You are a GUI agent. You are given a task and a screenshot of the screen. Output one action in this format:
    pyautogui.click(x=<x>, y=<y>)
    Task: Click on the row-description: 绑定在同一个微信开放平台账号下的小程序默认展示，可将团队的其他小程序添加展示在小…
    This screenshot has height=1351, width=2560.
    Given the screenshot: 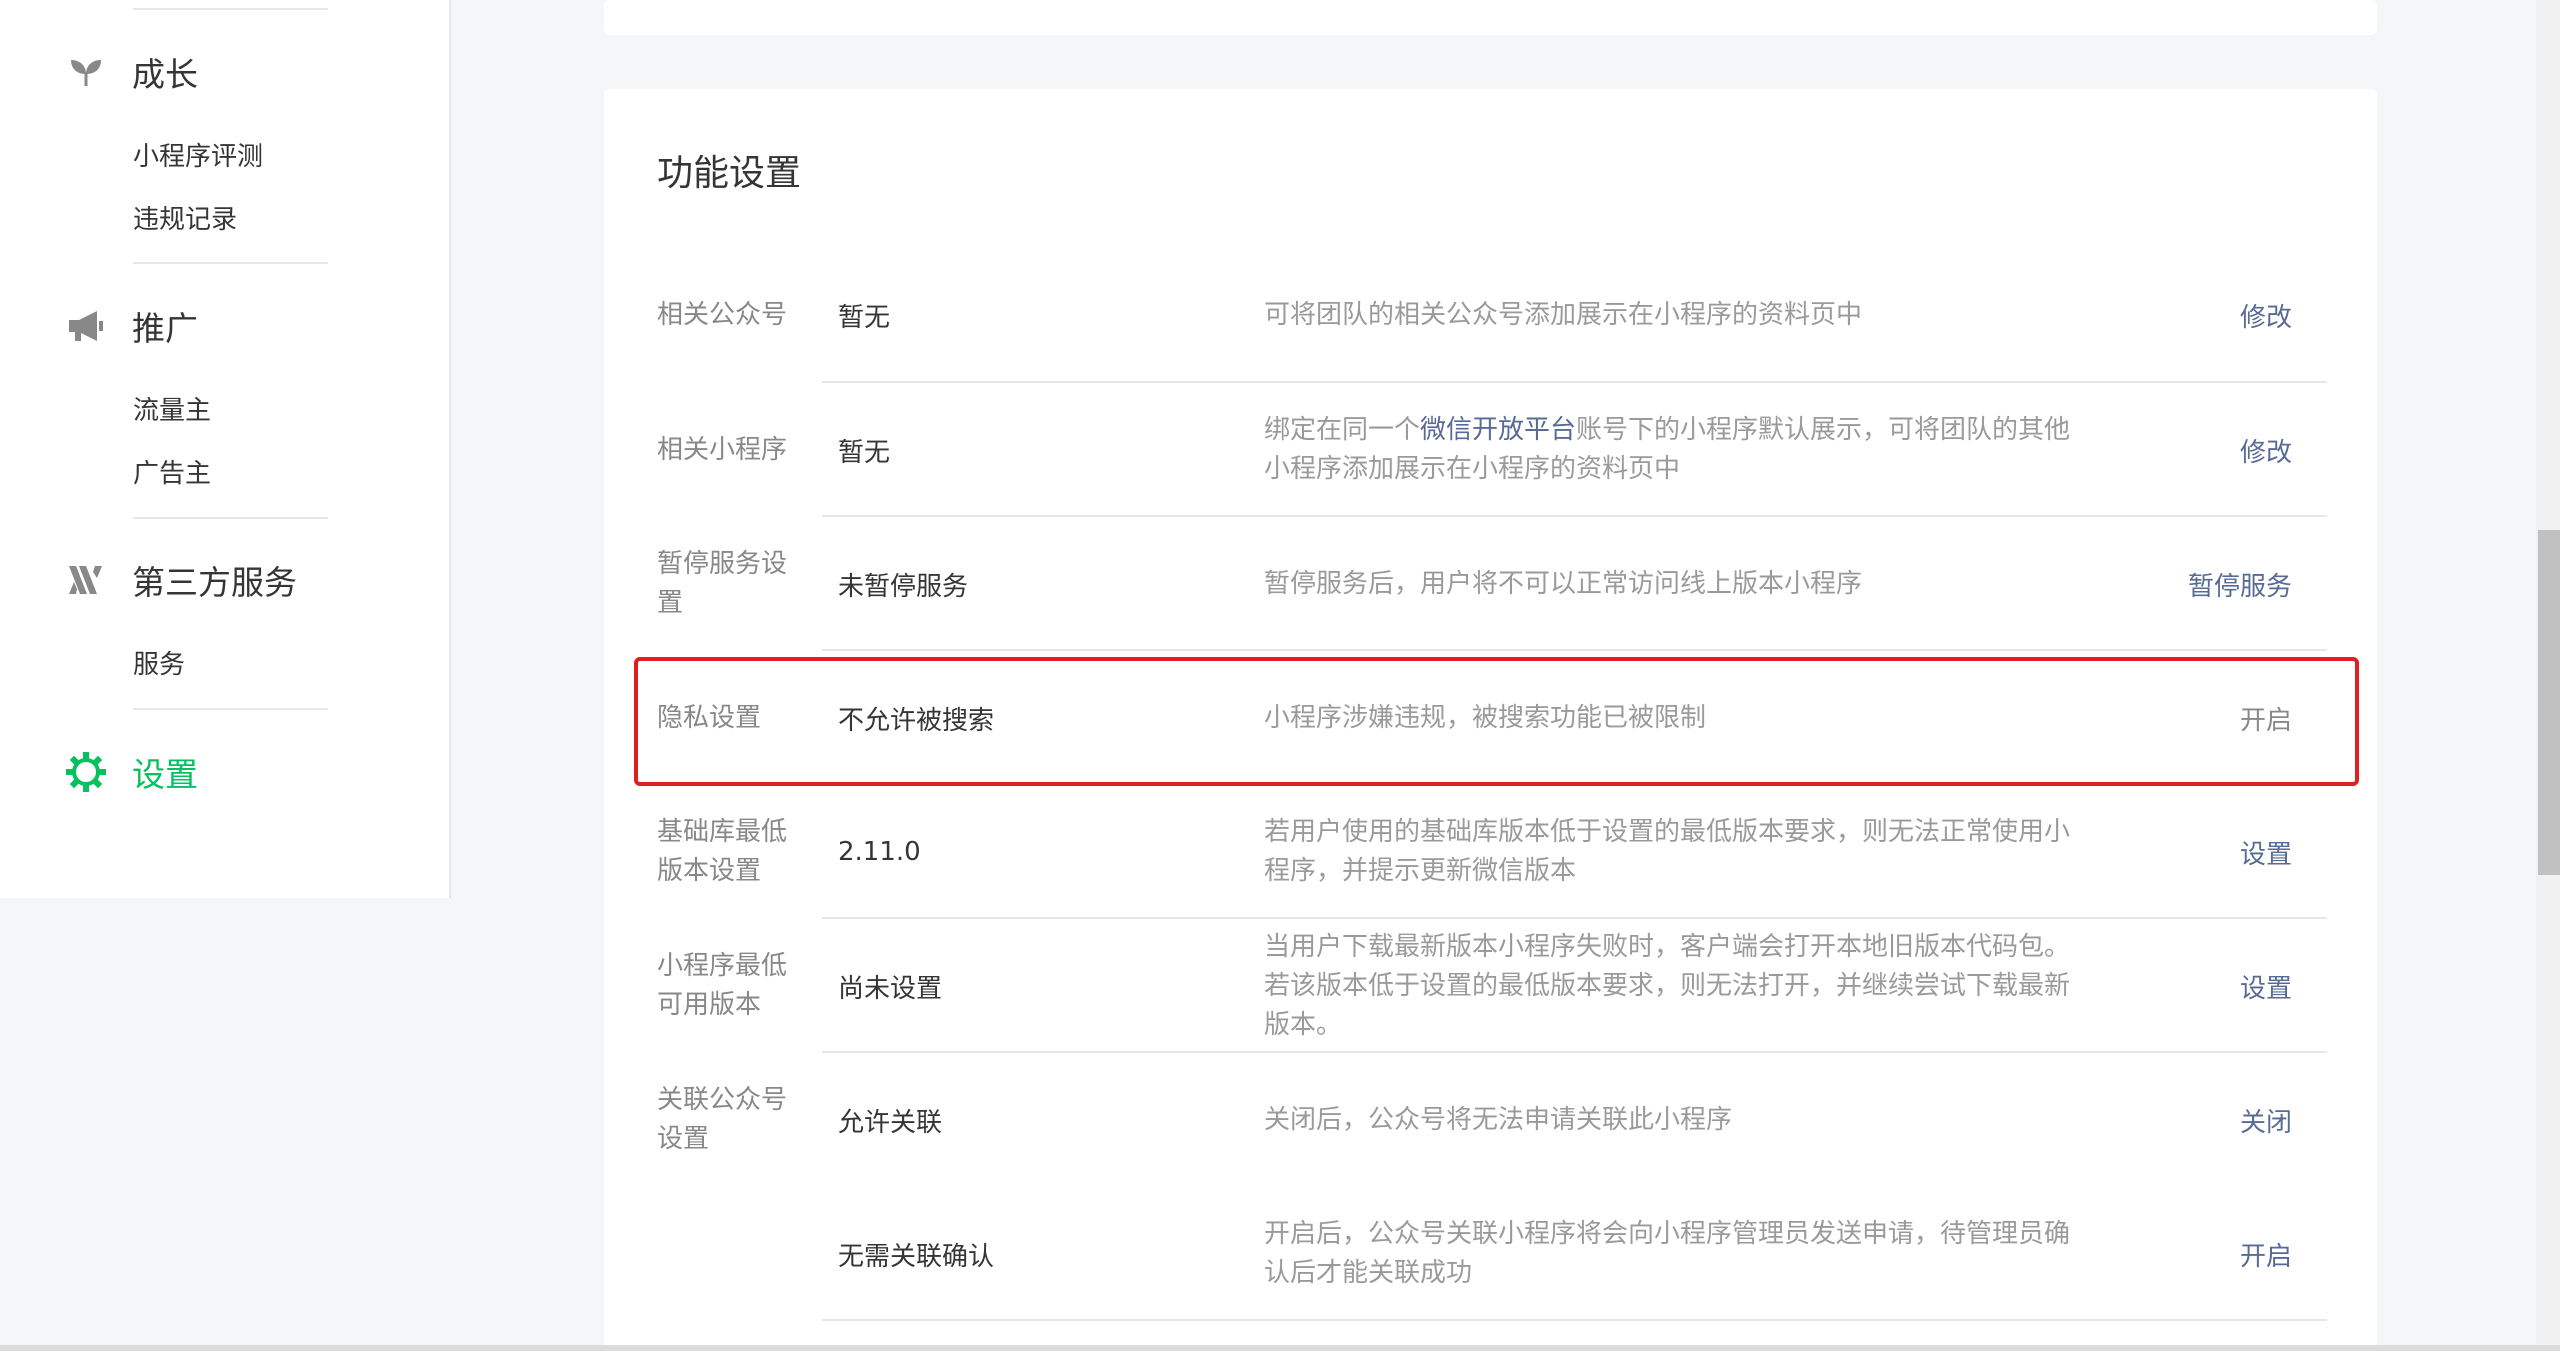 What is the action you would take?
    pyautogui.click(x=1674, y=450)
    